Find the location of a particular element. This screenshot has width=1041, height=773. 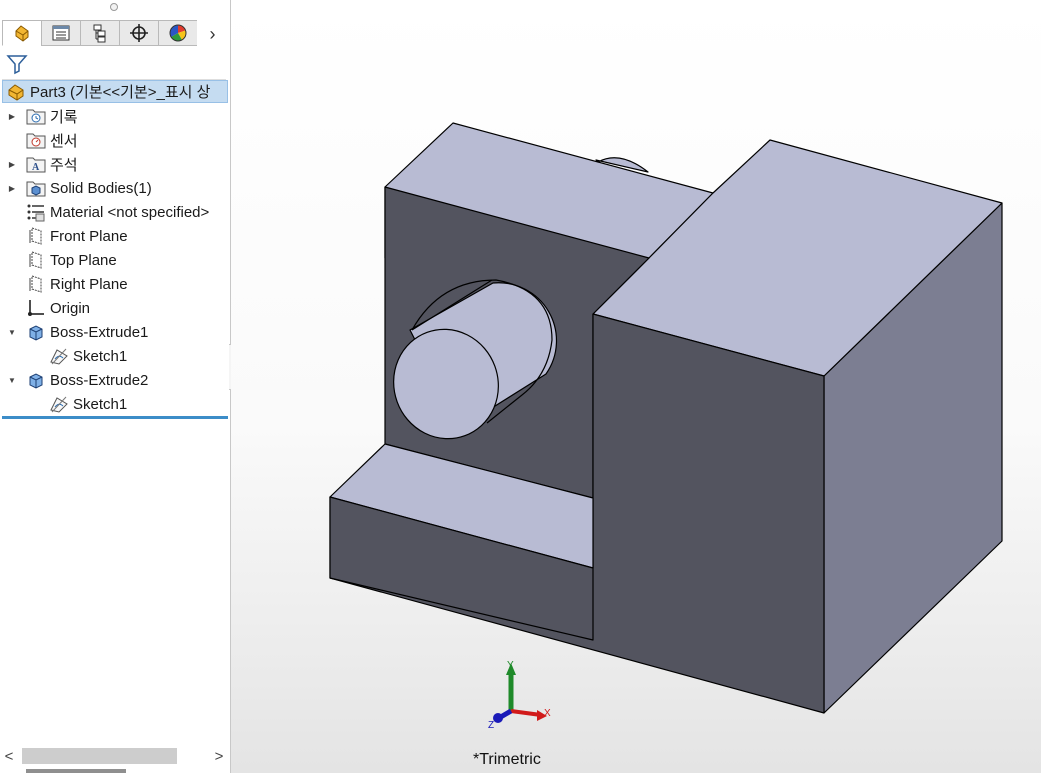

tree-item-label: 기록 is located at coordinates (64, 117).